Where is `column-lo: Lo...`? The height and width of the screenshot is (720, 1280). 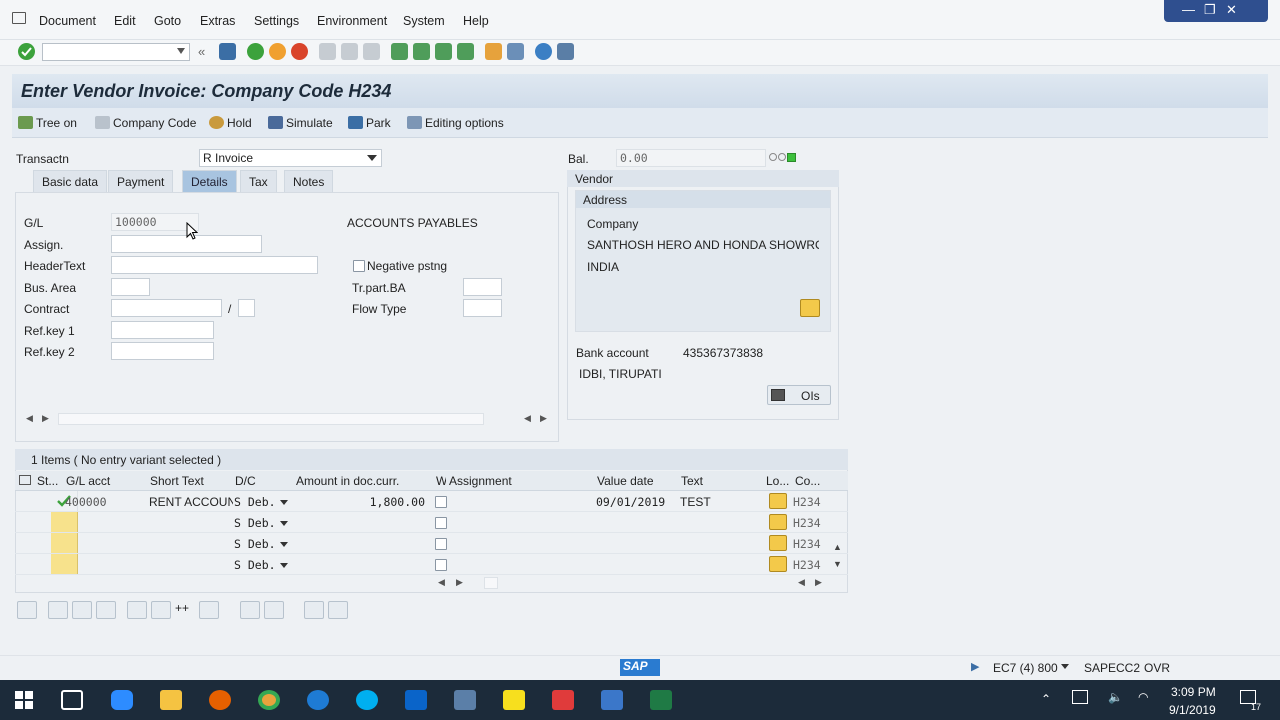
column-lo: Lo... is located at coordinates (779, 481).